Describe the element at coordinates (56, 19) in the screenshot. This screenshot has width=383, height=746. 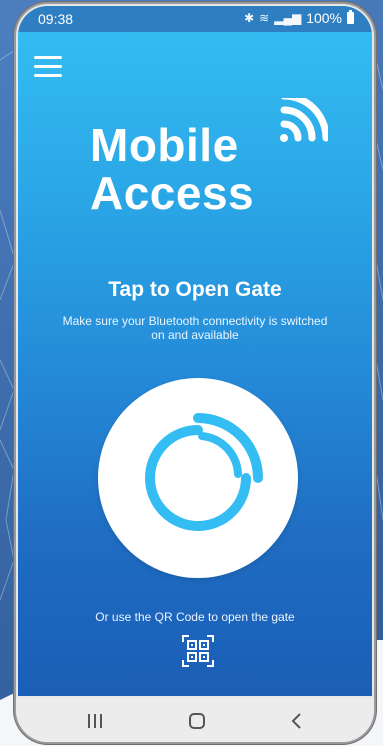
I see `status-time: 09:38` at that location.